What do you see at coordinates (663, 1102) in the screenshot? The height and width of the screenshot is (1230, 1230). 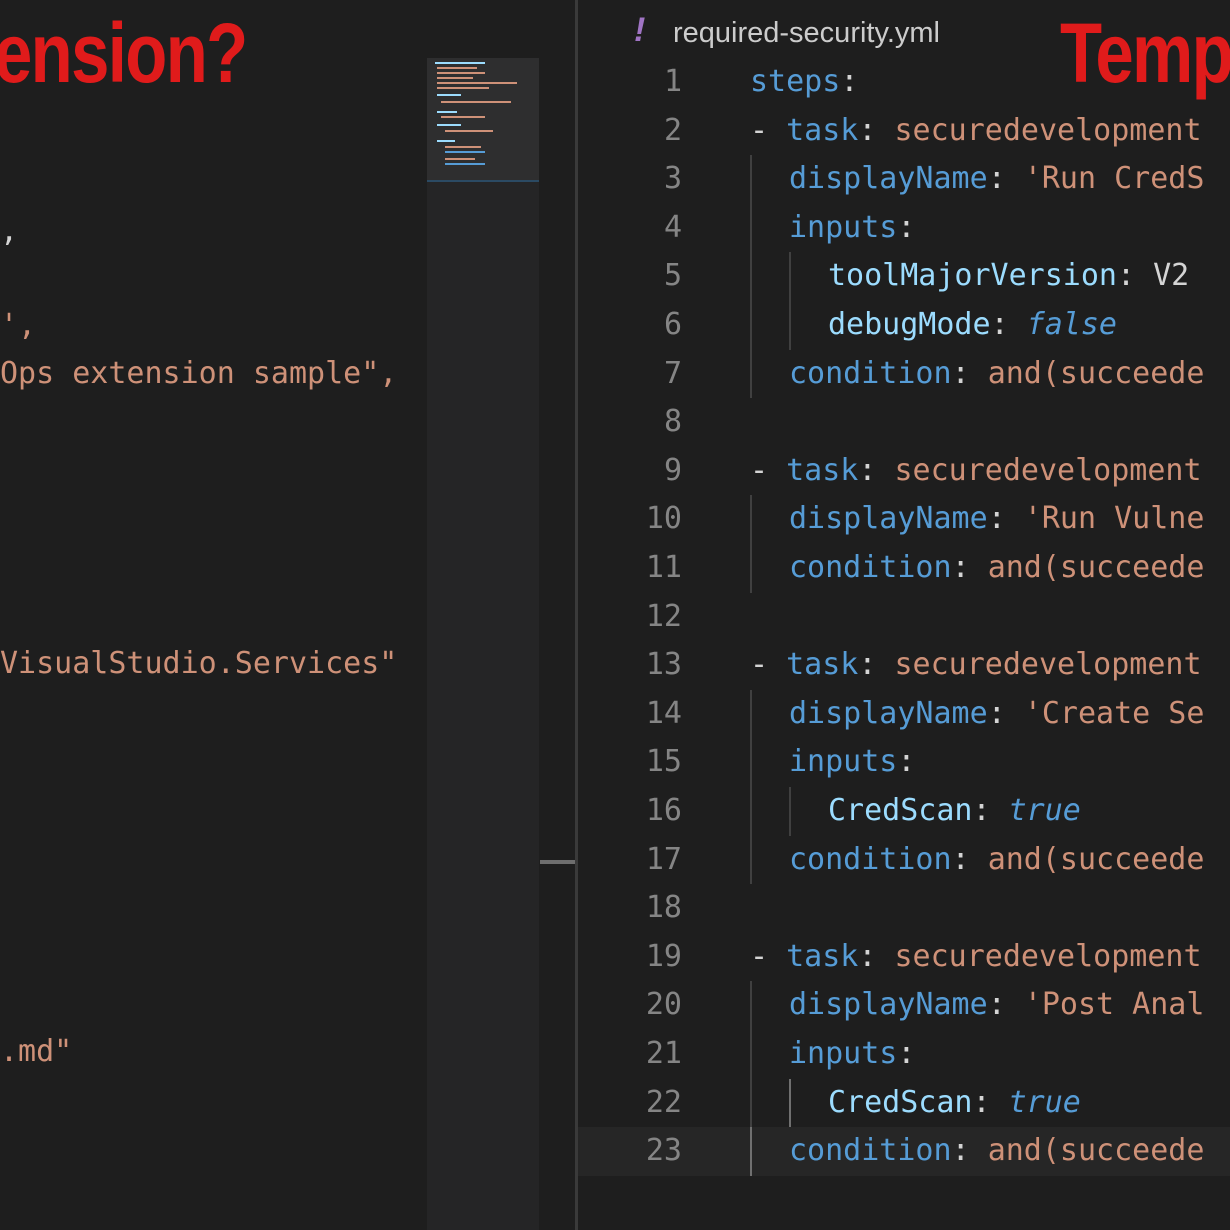 I see `line-number: 22` at bounding box center [663, 1102].